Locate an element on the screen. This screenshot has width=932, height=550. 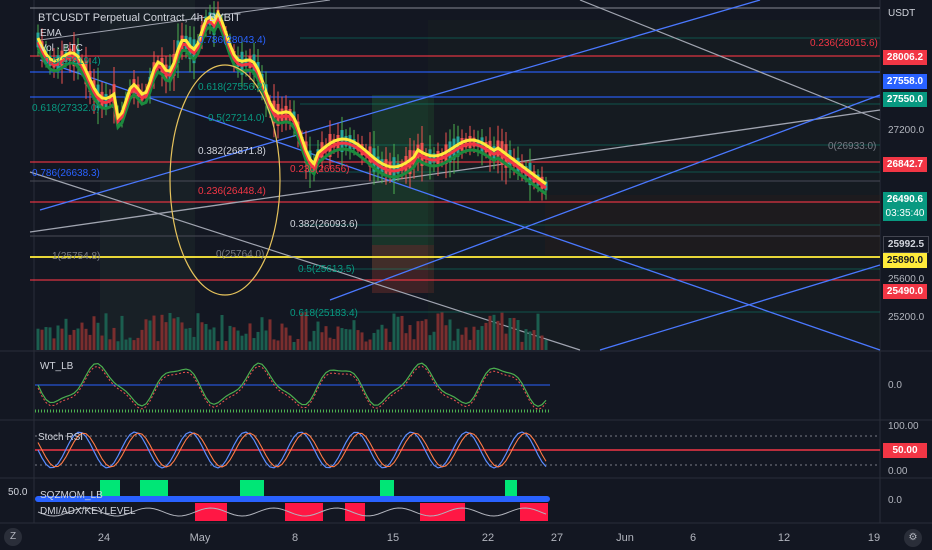
fib-label: 0.786(28043.4) is located at coordinates (232, 40).